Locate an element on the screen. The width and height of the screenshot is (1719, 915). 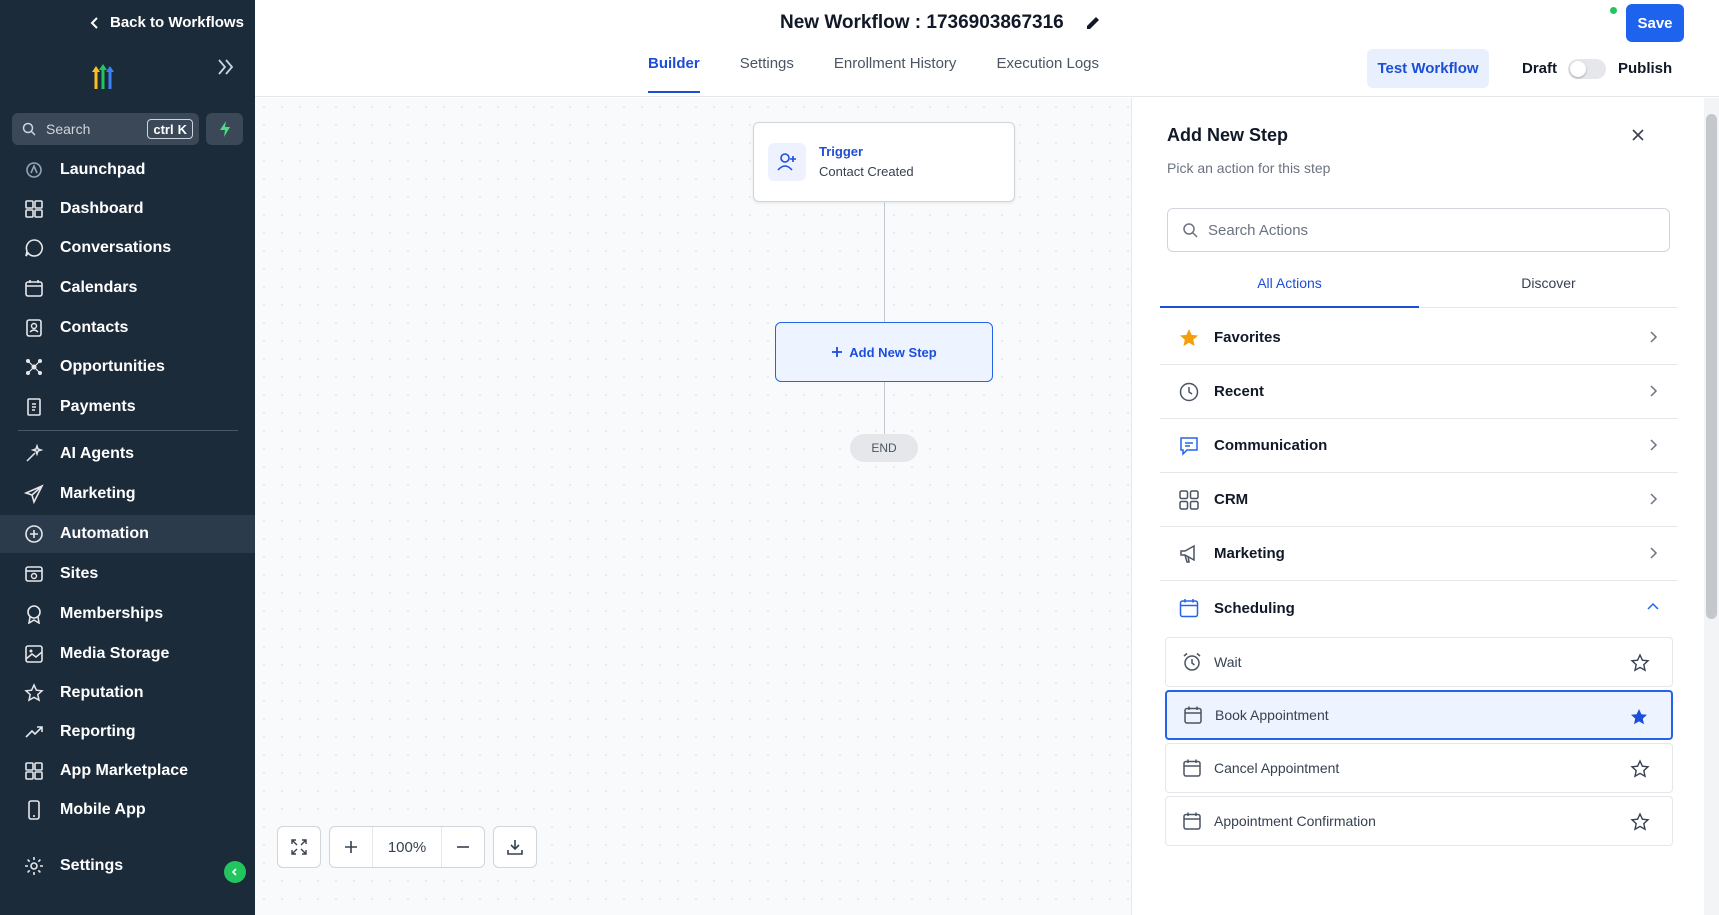
sidebar-item-dashboard: Dashboard is located at coordinates (127, 209).